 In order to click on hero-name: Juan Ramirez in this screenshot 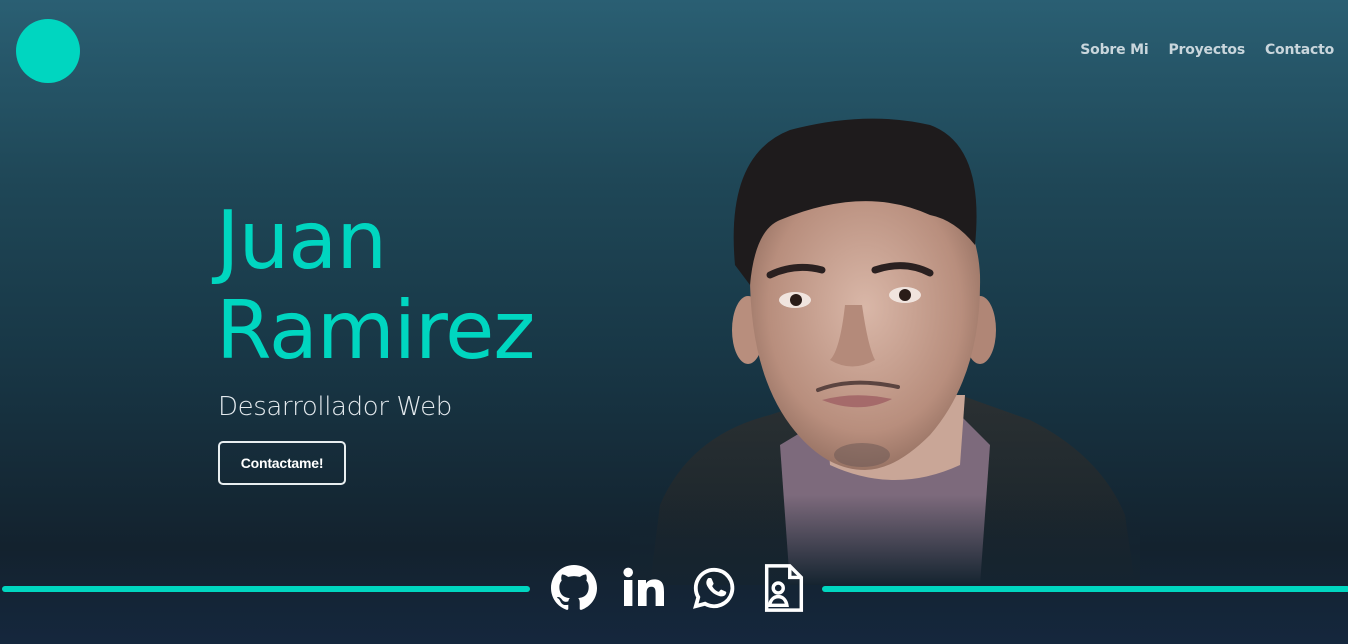, I will do `click(375, 285)`.